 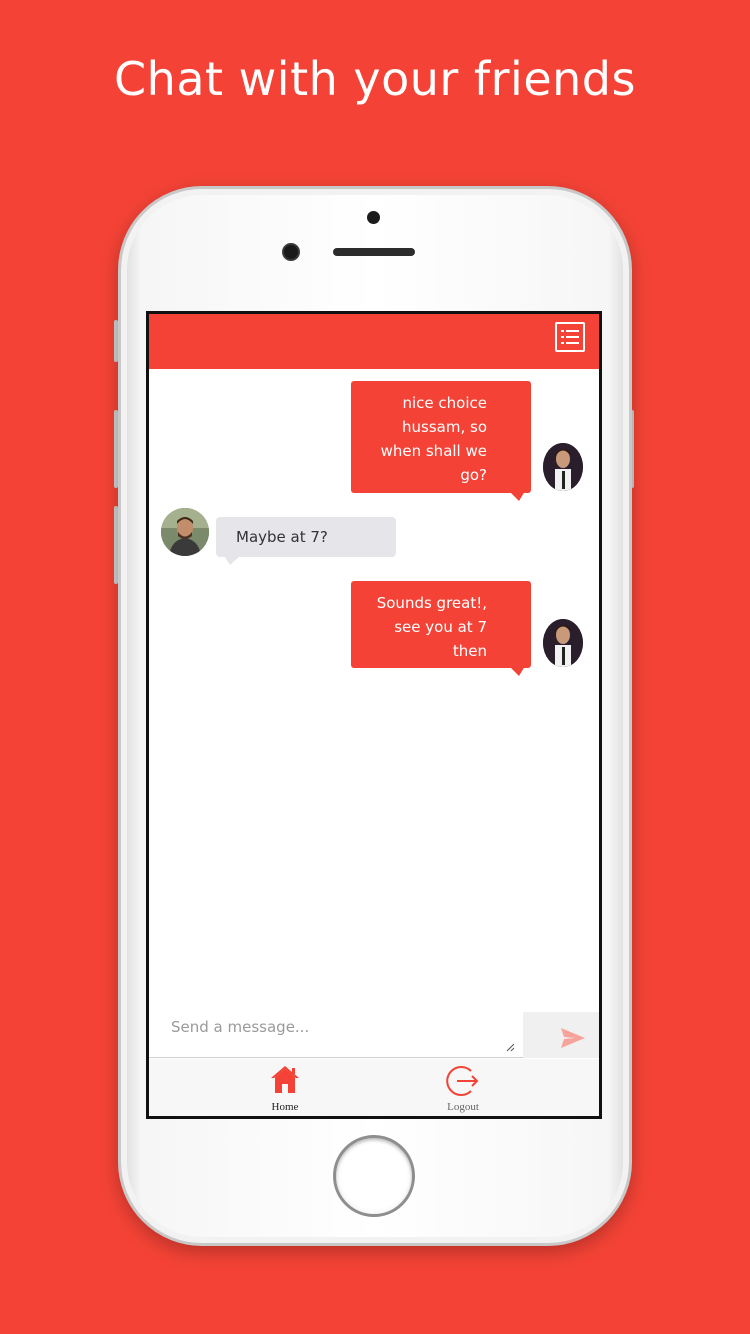 I want to click on tab-home-label: Home, so click(x=285, y=1107).